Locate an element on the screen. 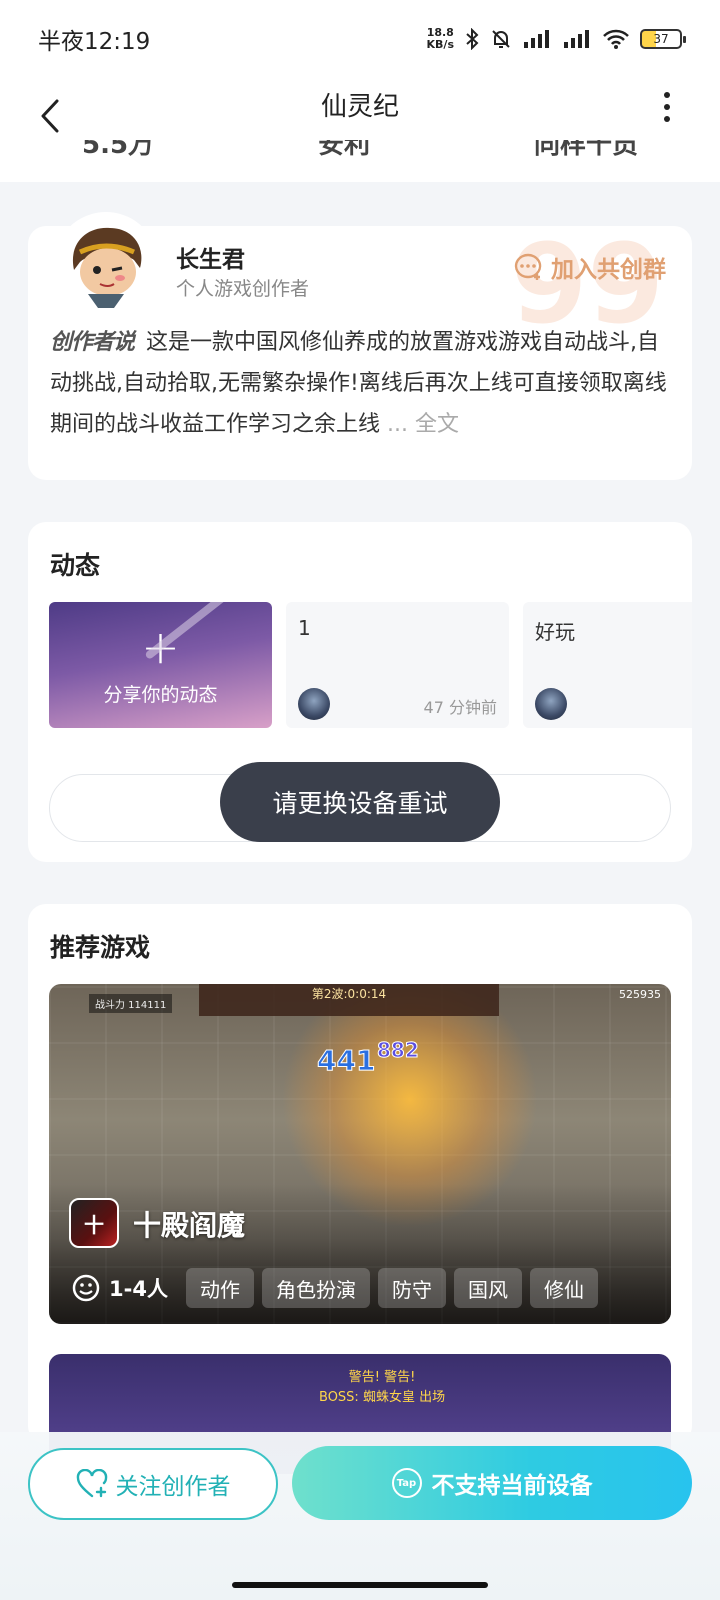 This screenshot has width=720, height=1600. more-menu-button is located at coordinates (667, 107).